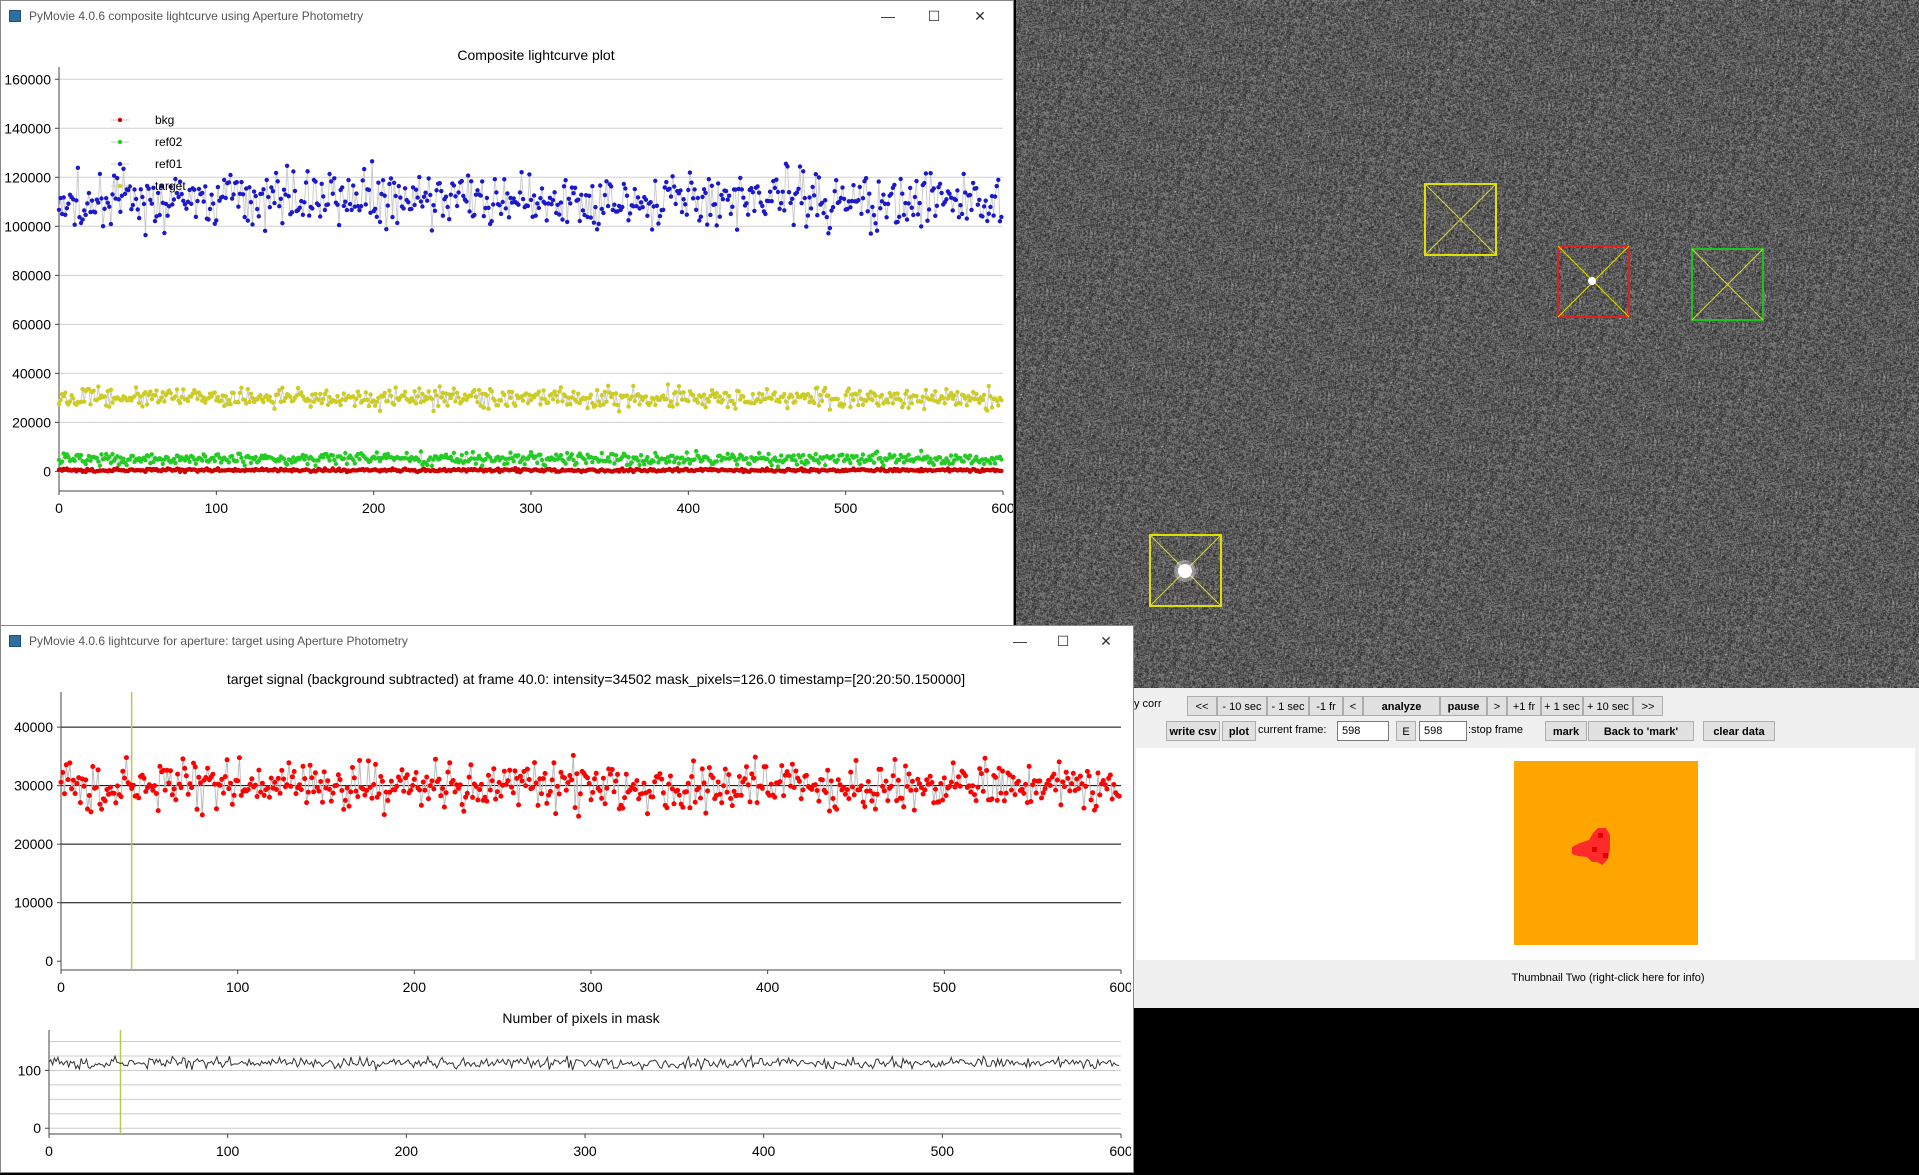 The image size is (1919, 1175). What do you see at coordinates (1566, 731) in the screenshot?
I see `mark-button: mark` at bounding box center [1566, 731].